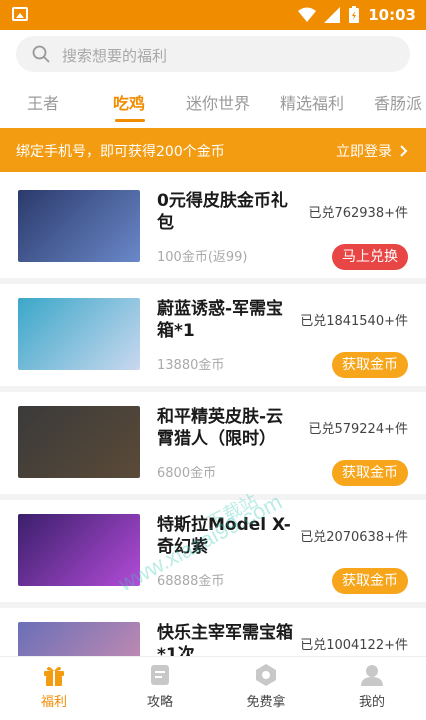 The width and height of the screenshot is (426, 720). Describe the element at coordinates (187, 473) in the screenshot. I see `item-price: 6800金币` at that location.